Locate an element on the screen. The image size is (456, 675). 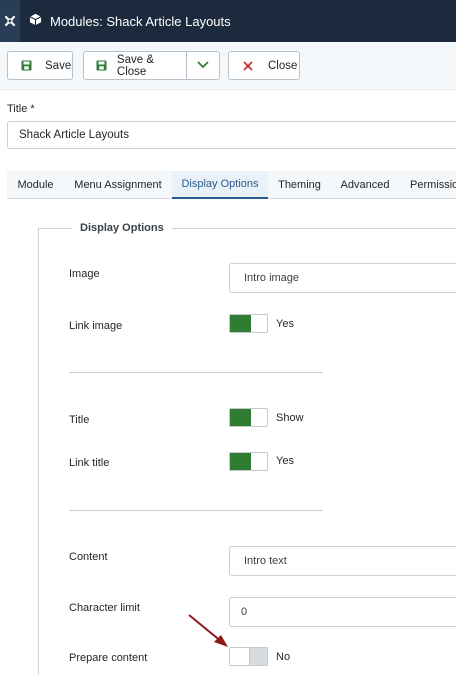
joomla-logo-icon is located at coordinates (10, 21).